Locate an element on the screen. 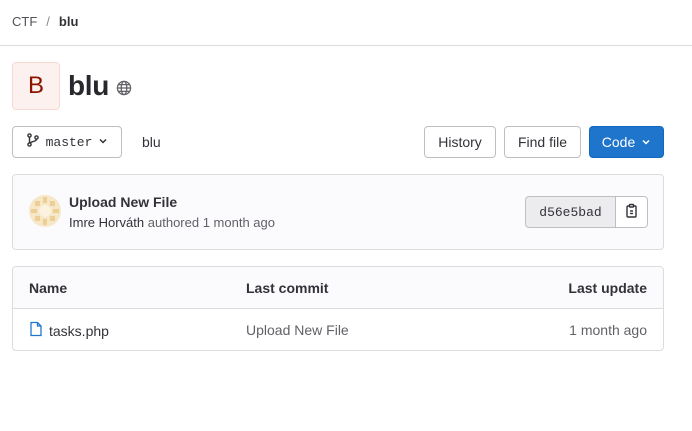 The image size is (692, 431). file-icon is located at coordinates (36, 330).